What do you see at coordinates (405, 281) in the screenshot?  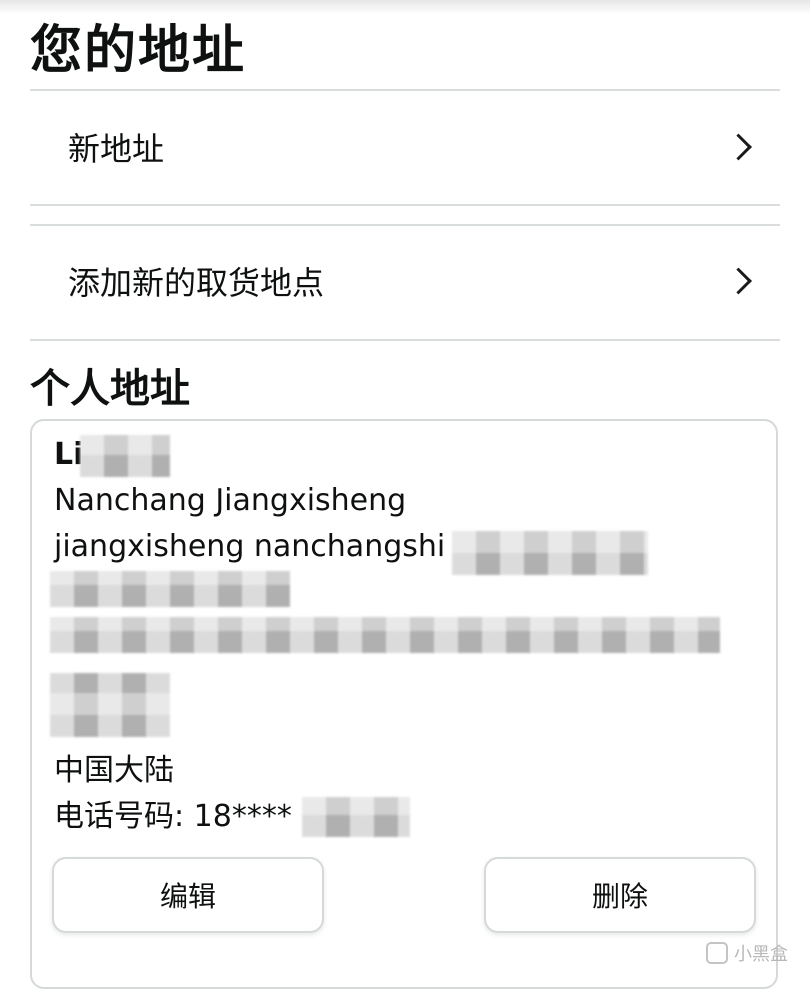 I see `add-pickup-row: 添加新的取货地点` at bounding box center [405, 281].